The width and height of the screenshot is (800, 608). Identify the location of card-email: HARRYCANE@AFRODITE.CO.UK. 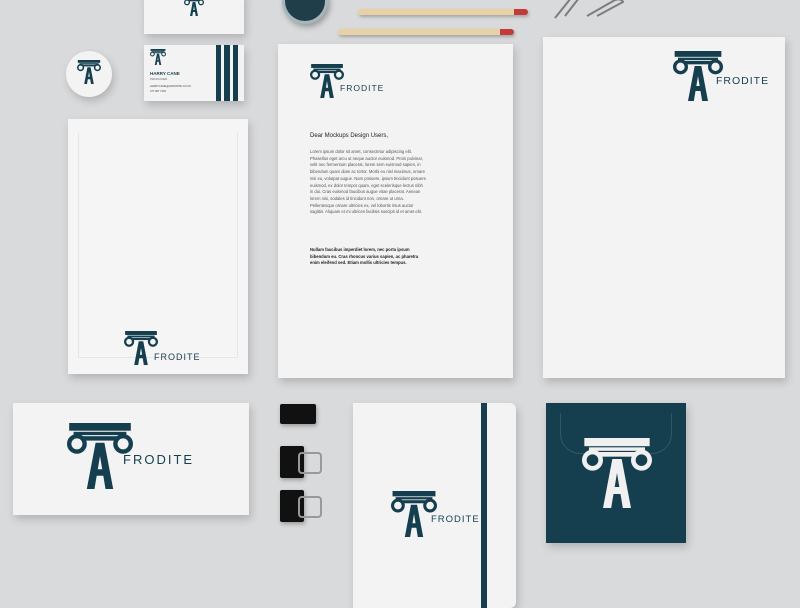
(170, 86).